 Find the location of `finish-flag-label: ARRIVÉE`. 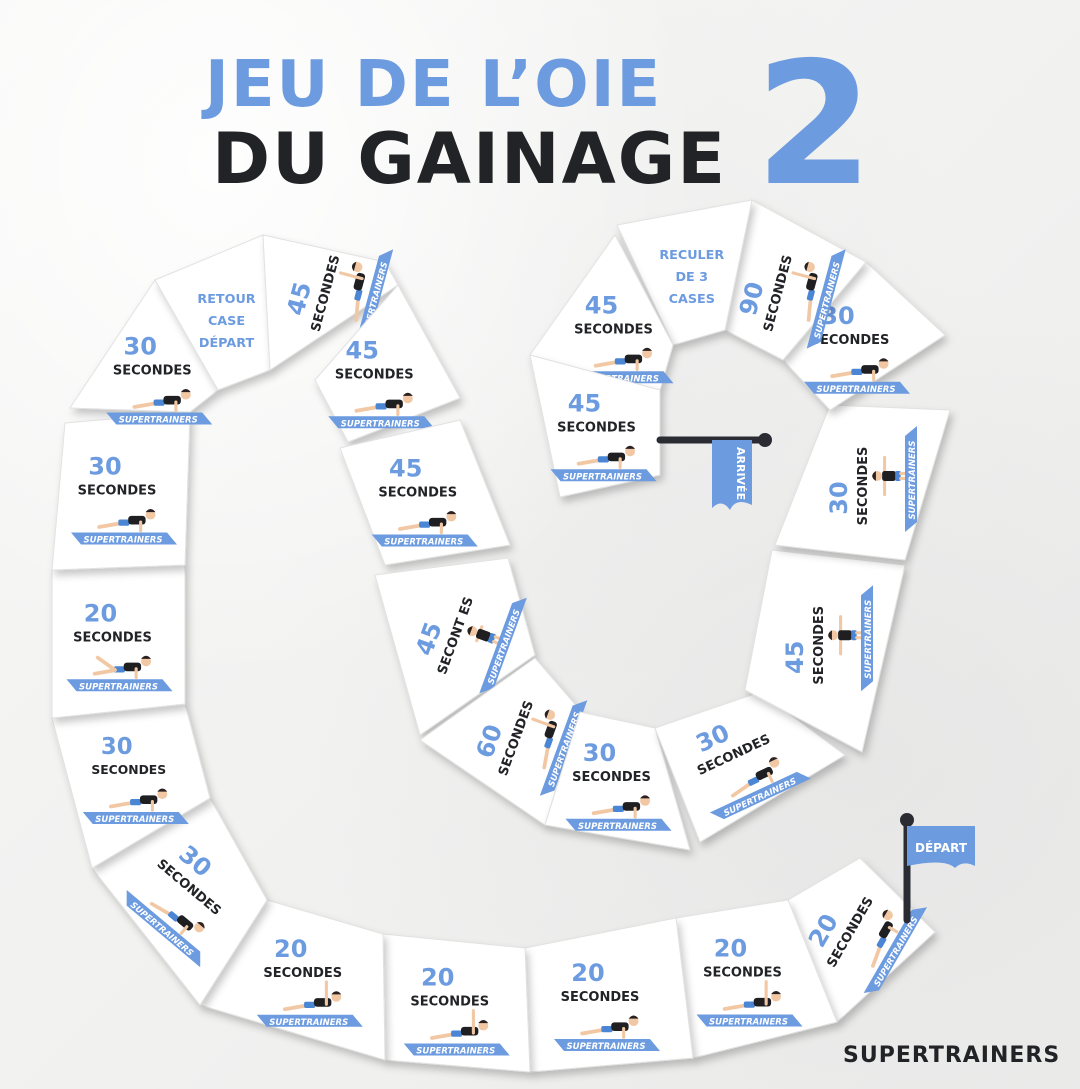

finish-flag-label: ARRIVÉE is located at coordinates (740, 473).